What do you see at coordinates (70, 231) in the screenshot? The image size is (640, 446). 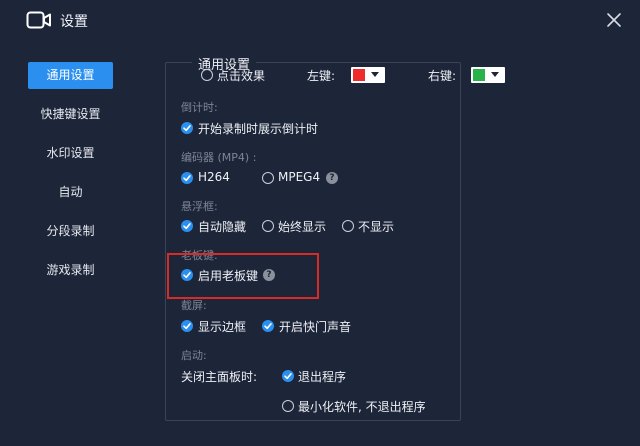 I see `sidebar-item-segment-record: 分段录制` at bounding box center [70, 231].